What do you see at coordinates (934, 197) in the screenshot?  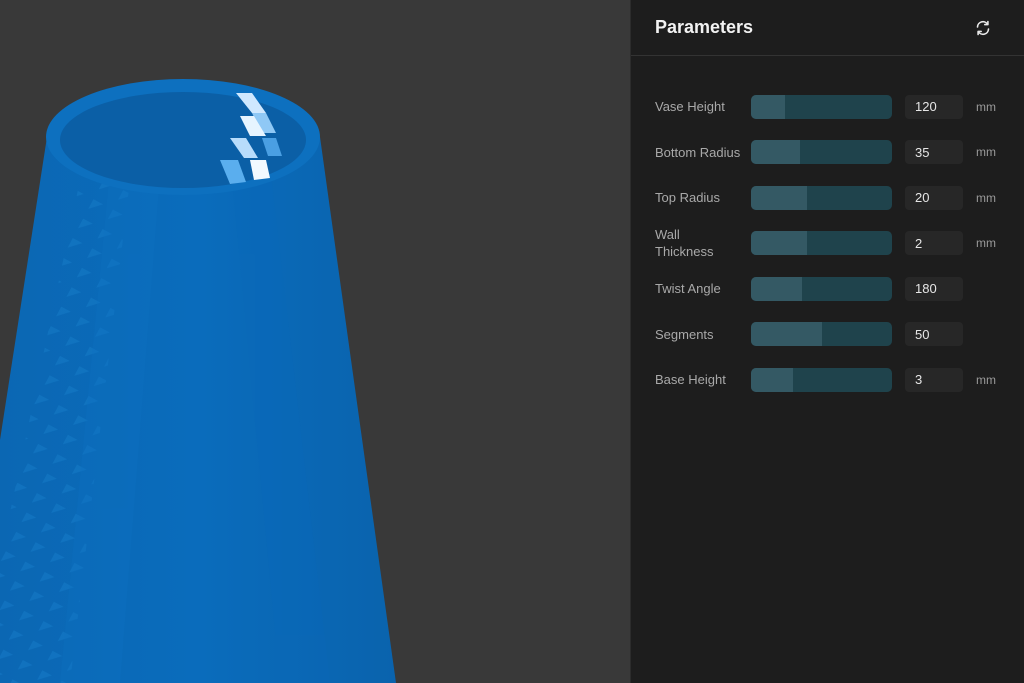 I see `top-radius-input` at bounding box center [934, 197].